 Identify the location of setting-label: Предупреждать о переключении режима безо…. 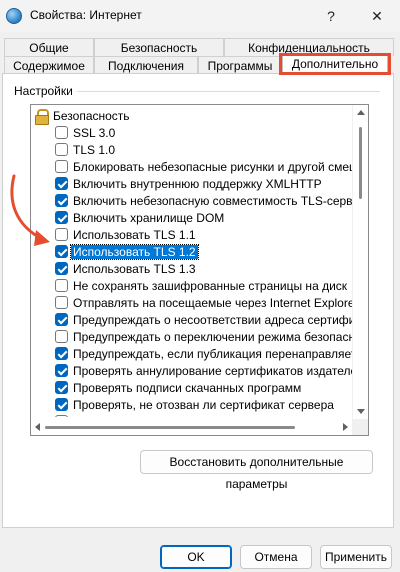
(213, 337).